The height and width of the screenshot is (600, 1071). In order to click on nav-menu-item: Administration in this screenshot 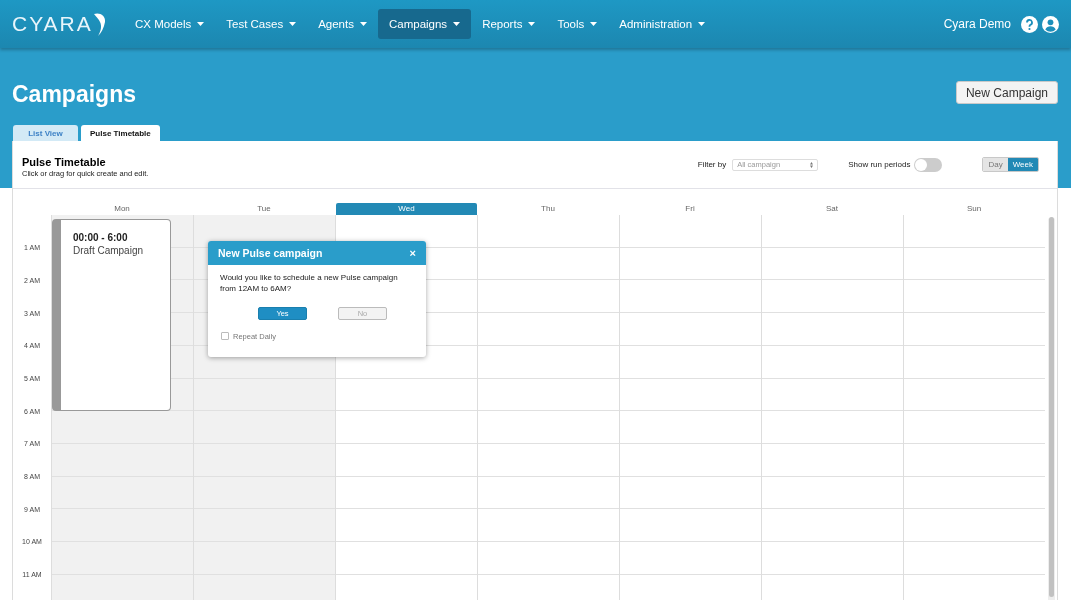, I will do `click(662, 24)`.